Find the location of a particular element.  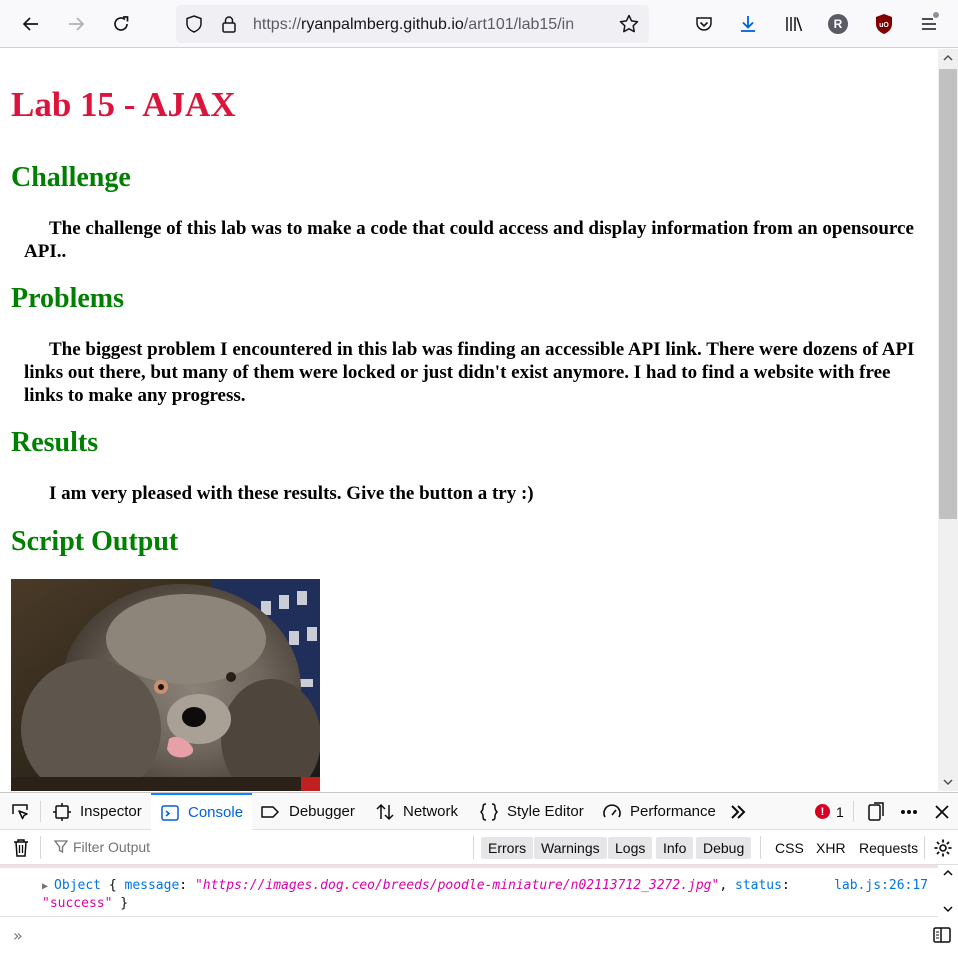

console-icon is located at coordinates (170, 812).